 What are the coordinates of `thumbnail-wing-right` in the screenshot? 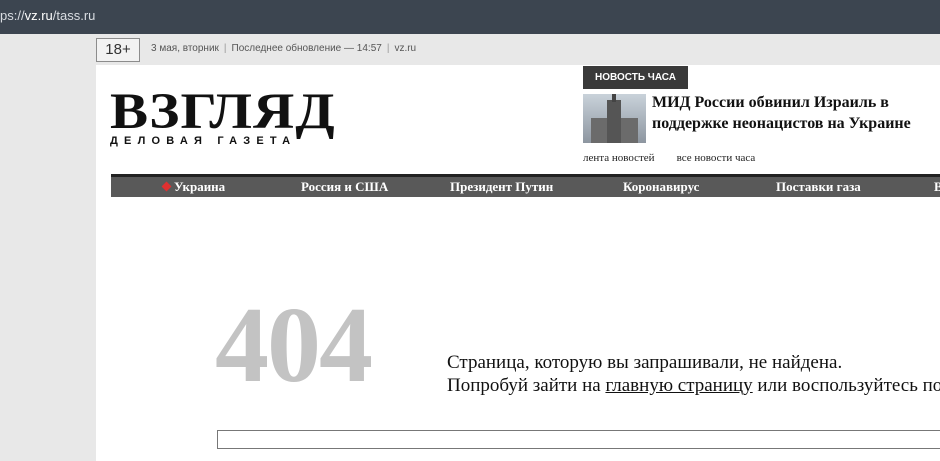 It's located at (629, 130).